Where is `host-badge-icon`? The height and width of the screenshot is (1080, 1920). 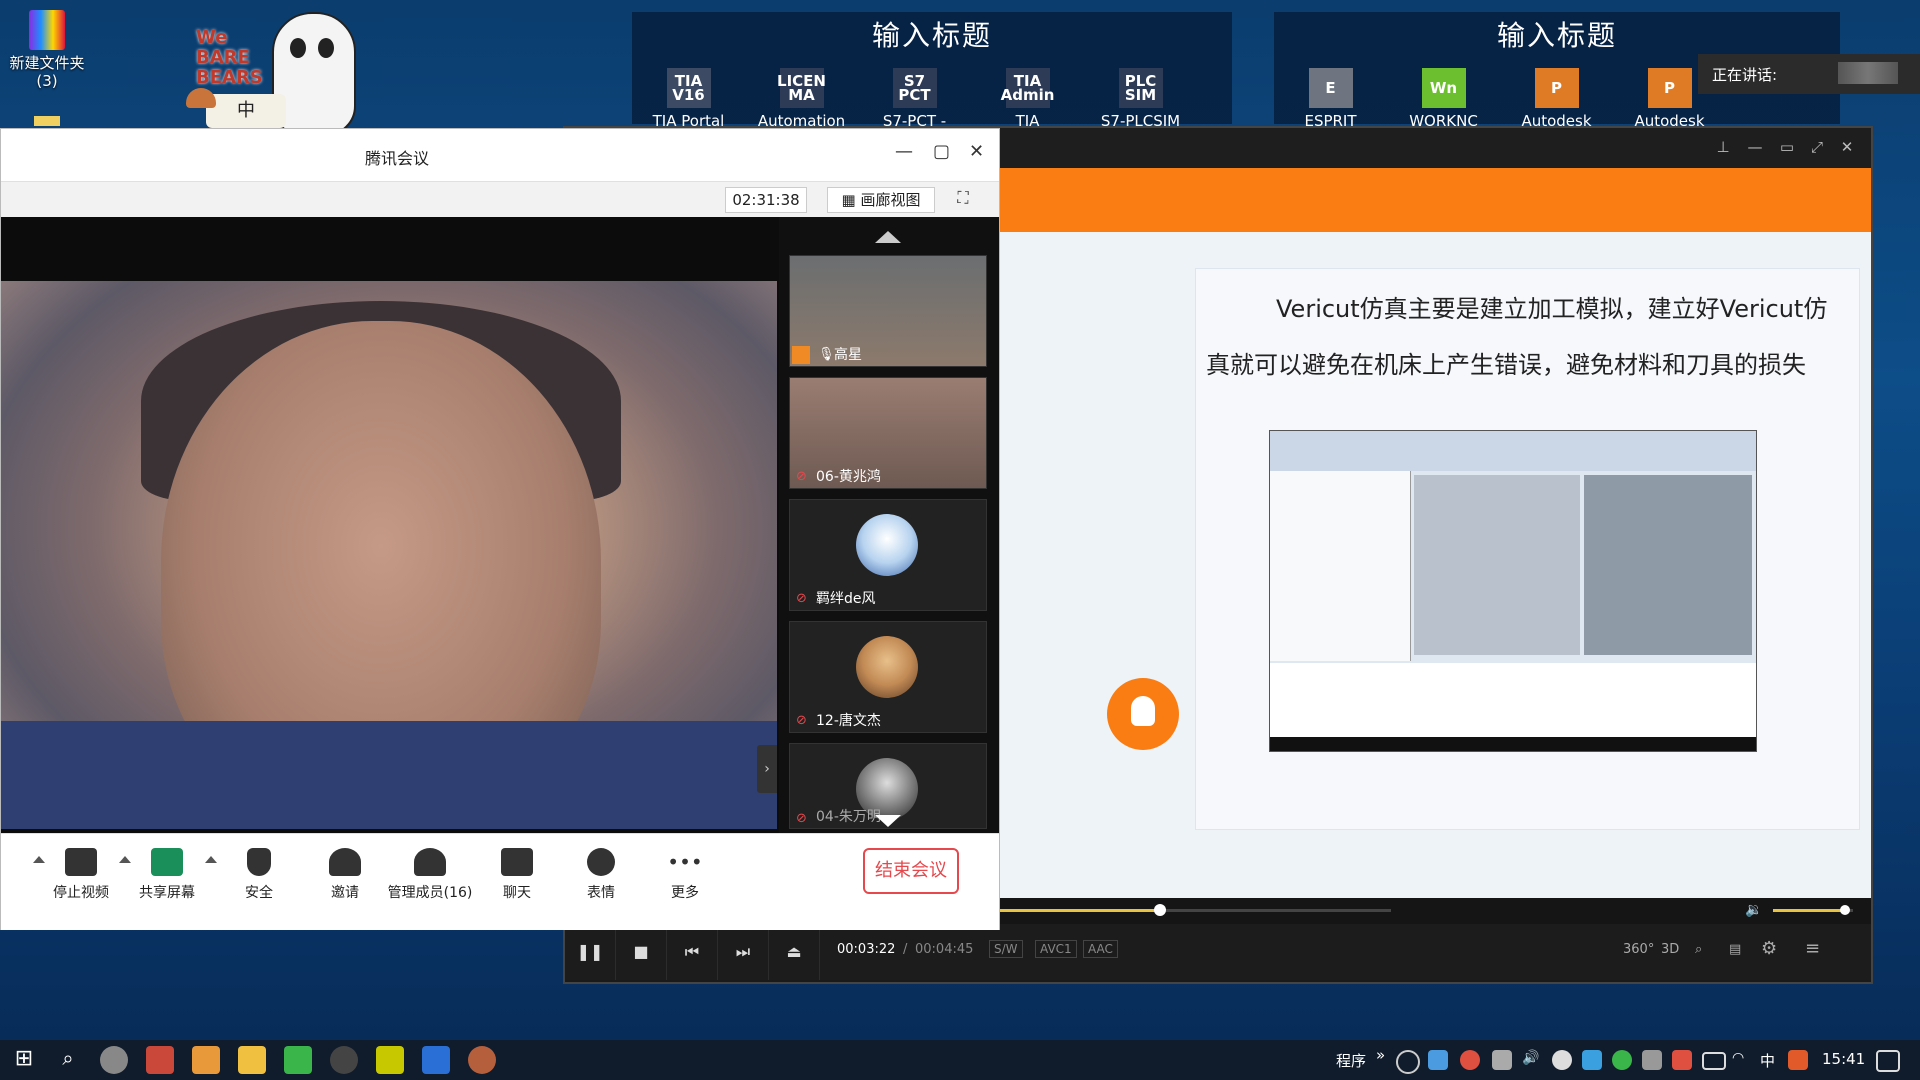 host-badge-icon is located at coordinates (801, 355).